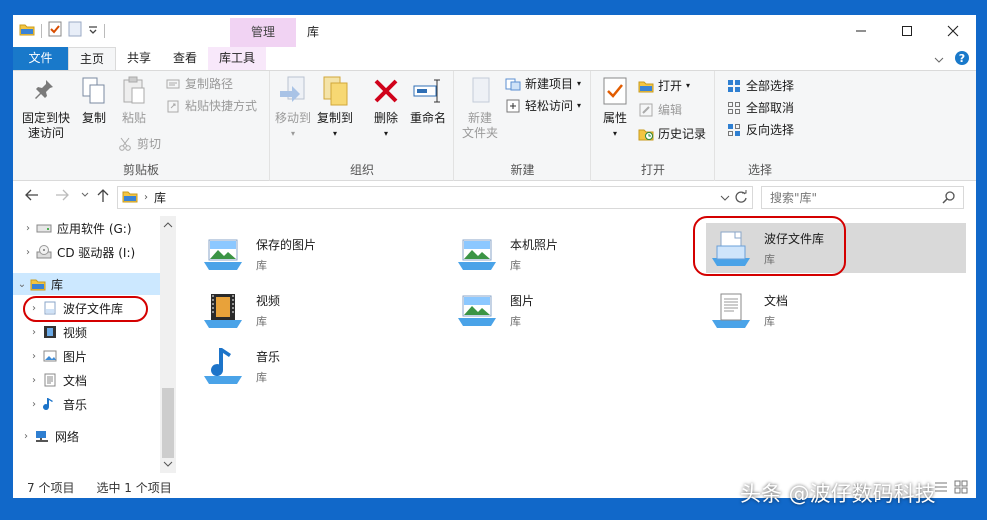 This screenshot has width=987, height=520. Describe the element at coordinates (952, 59) in the screenshot. I see `ribbon-right-controls: ?` at that location.